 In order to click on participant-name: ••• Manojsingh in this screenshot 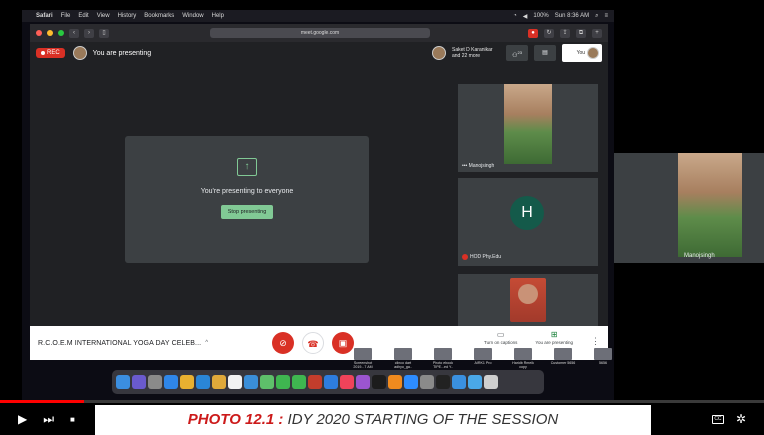, I will do `click(478, 166)`.